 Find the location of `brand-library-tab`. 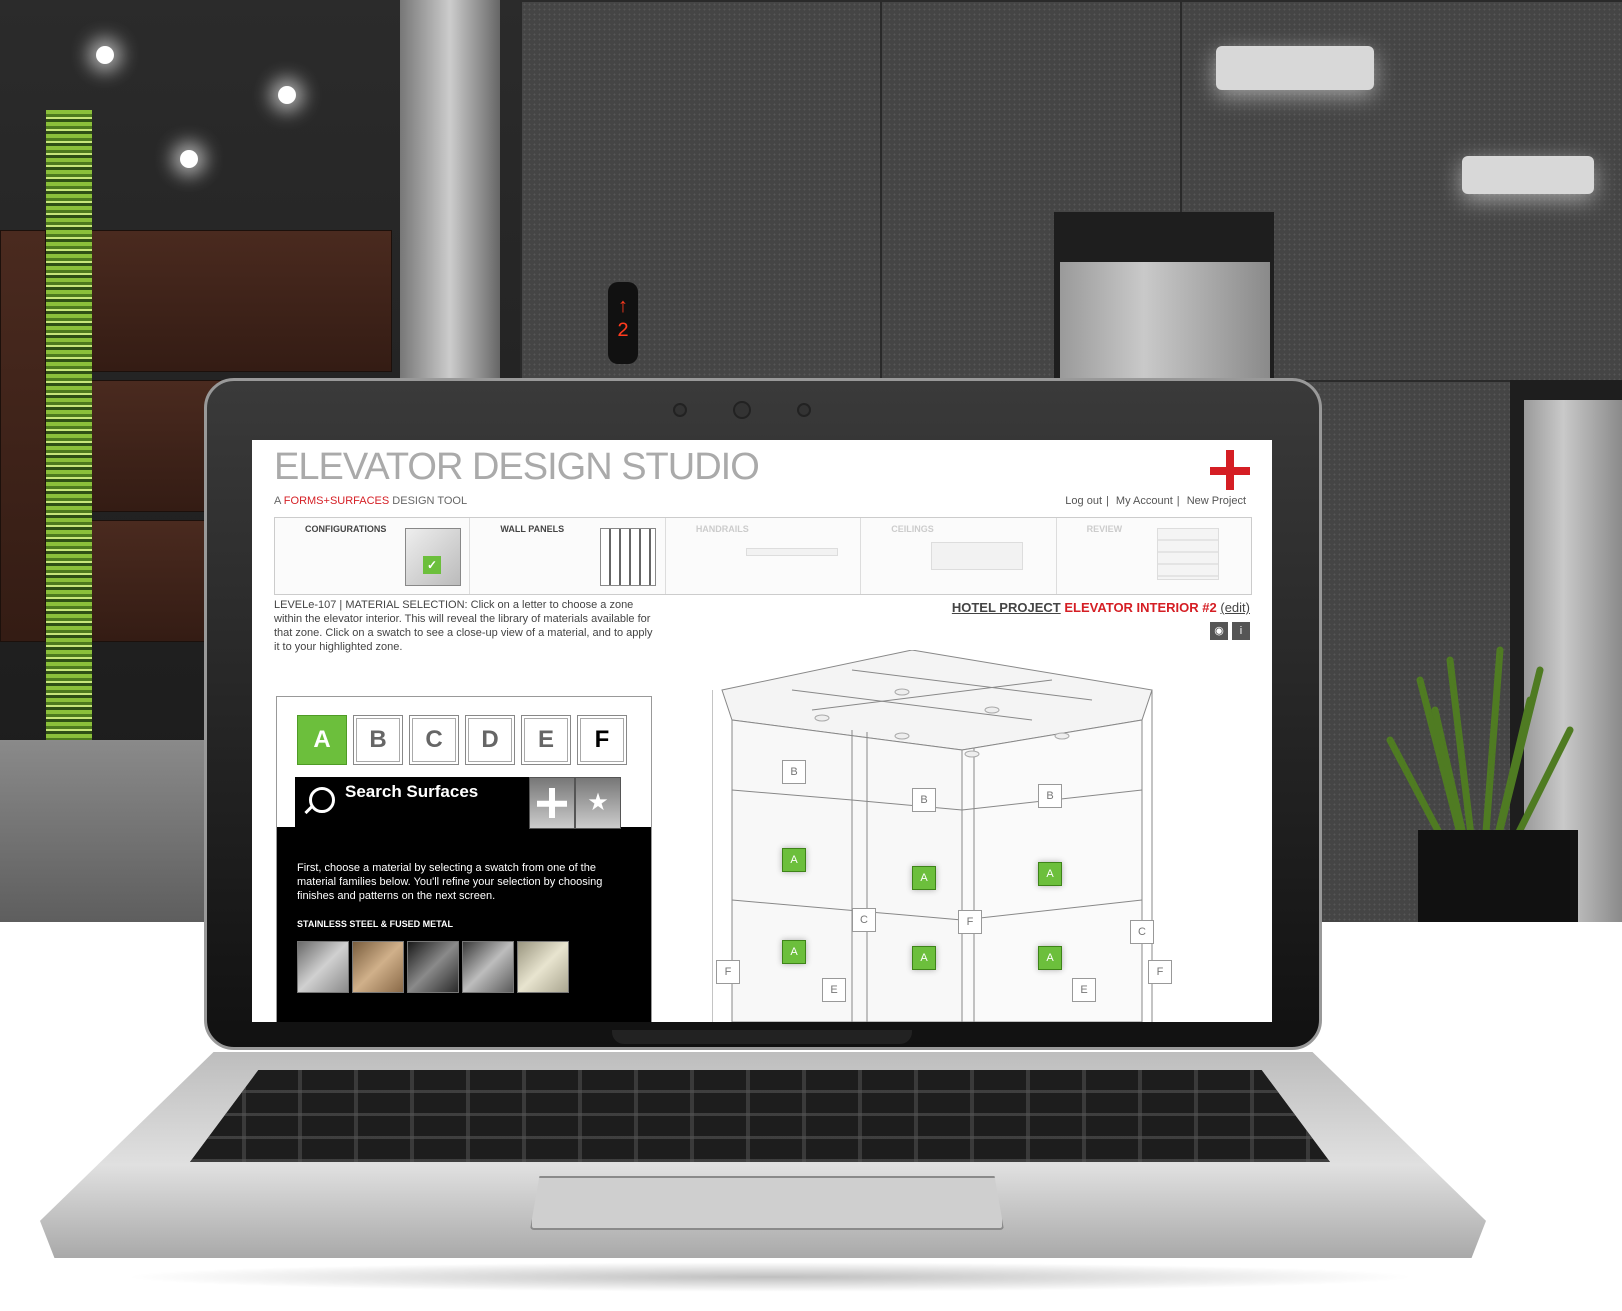

brand-library-tab is located at coordinates (552, 803).